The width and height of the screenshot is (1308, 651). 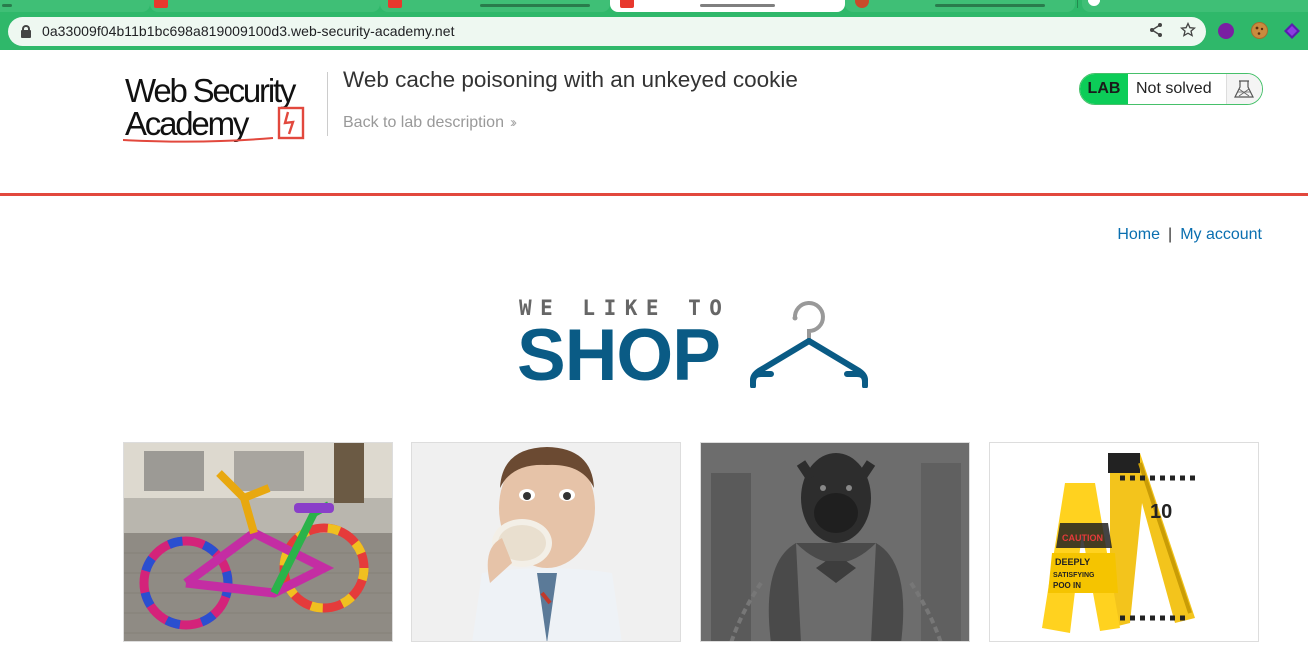 What do you see at coordinates (1094, 3) in the screenshot?
I see `globe-favicon-icon` at bounding box center [1094, 3].